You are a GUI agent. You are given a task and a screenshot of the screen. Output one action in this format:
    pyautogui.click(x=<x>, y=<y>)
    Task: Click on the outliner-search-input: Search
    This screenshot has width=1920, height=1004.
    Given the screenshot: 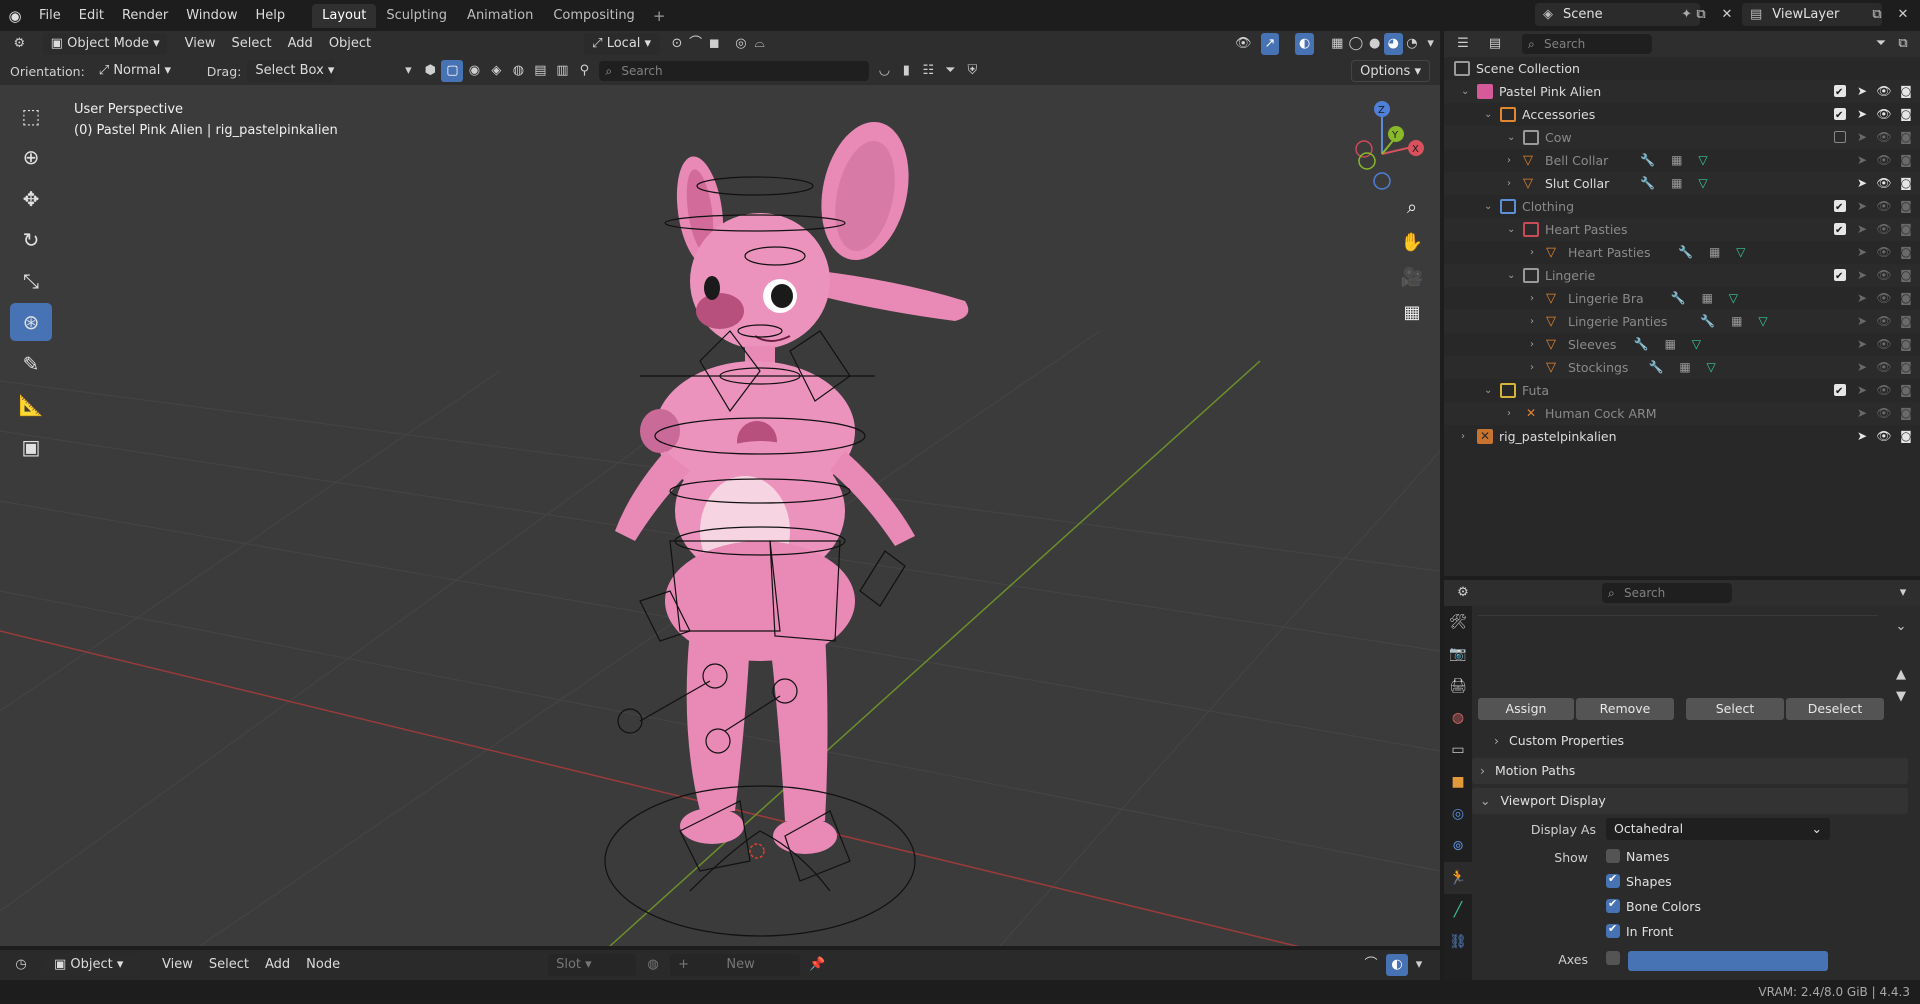 What is the action you would take?
    pyautogui.click(x=1587, y=44)
    